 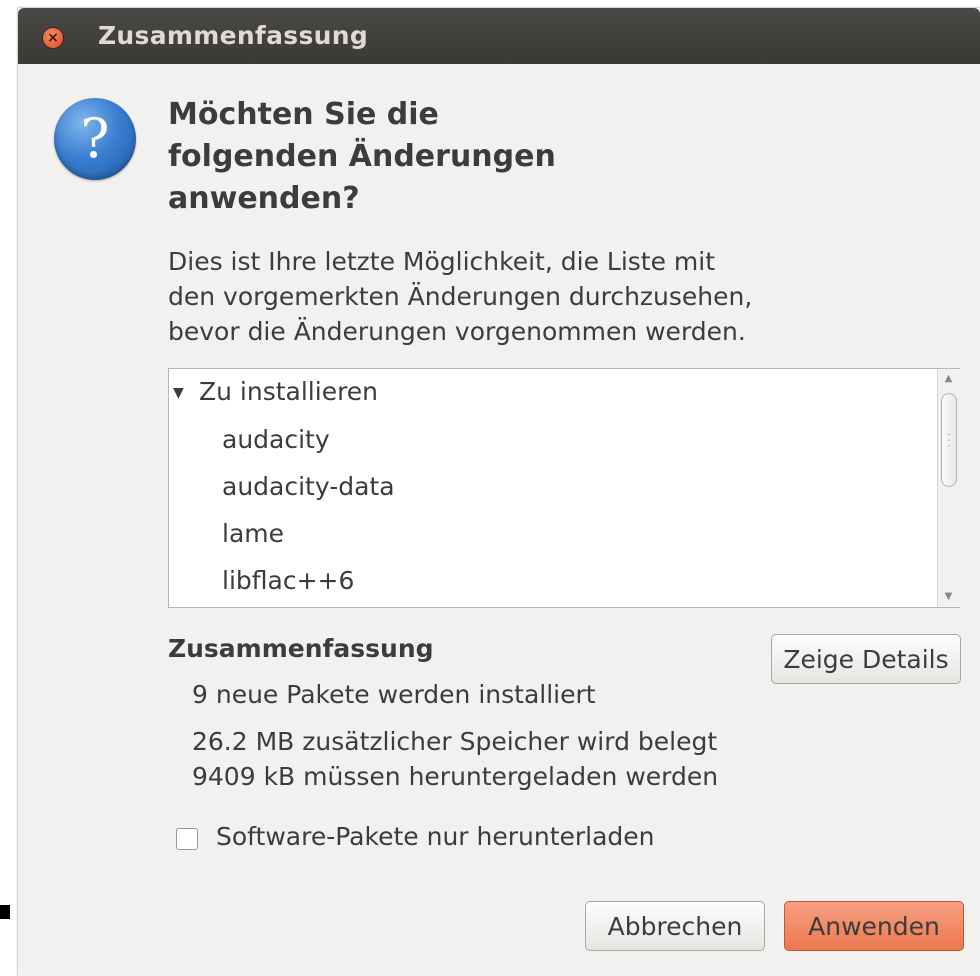 What do you see at coordinates (301, 648) in the screenshot?
I see `summary-heading: Zusammenfassung` at bounding box center [301, 648].